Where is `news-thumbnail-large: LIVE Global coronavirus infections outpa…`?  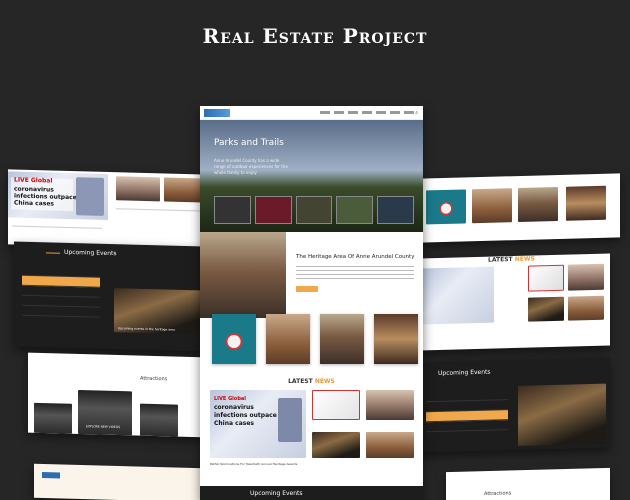
news-thumbnail-large: LIVE Global coronavirus infections outpa… is located at coordinates (58, 195).